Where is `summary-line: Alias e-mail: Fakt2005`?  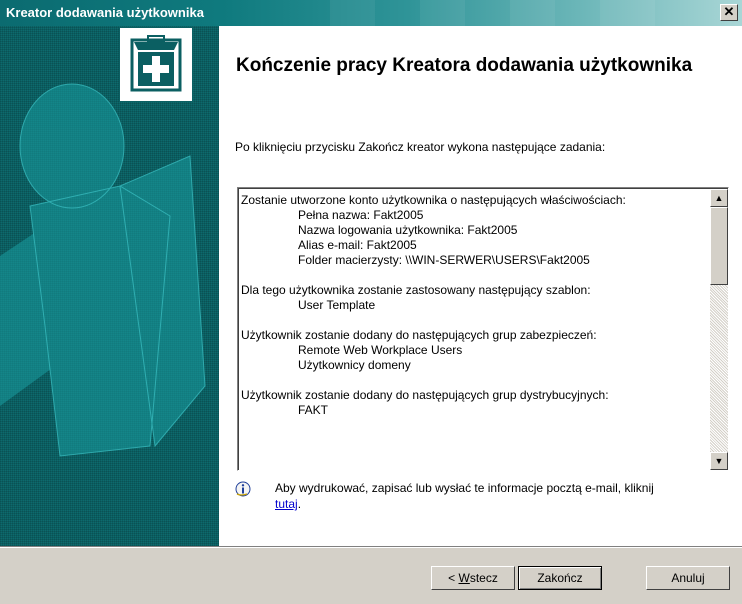 summary-line: Alias e-mail: Fakt2005 is located at coordinates (357, 245).